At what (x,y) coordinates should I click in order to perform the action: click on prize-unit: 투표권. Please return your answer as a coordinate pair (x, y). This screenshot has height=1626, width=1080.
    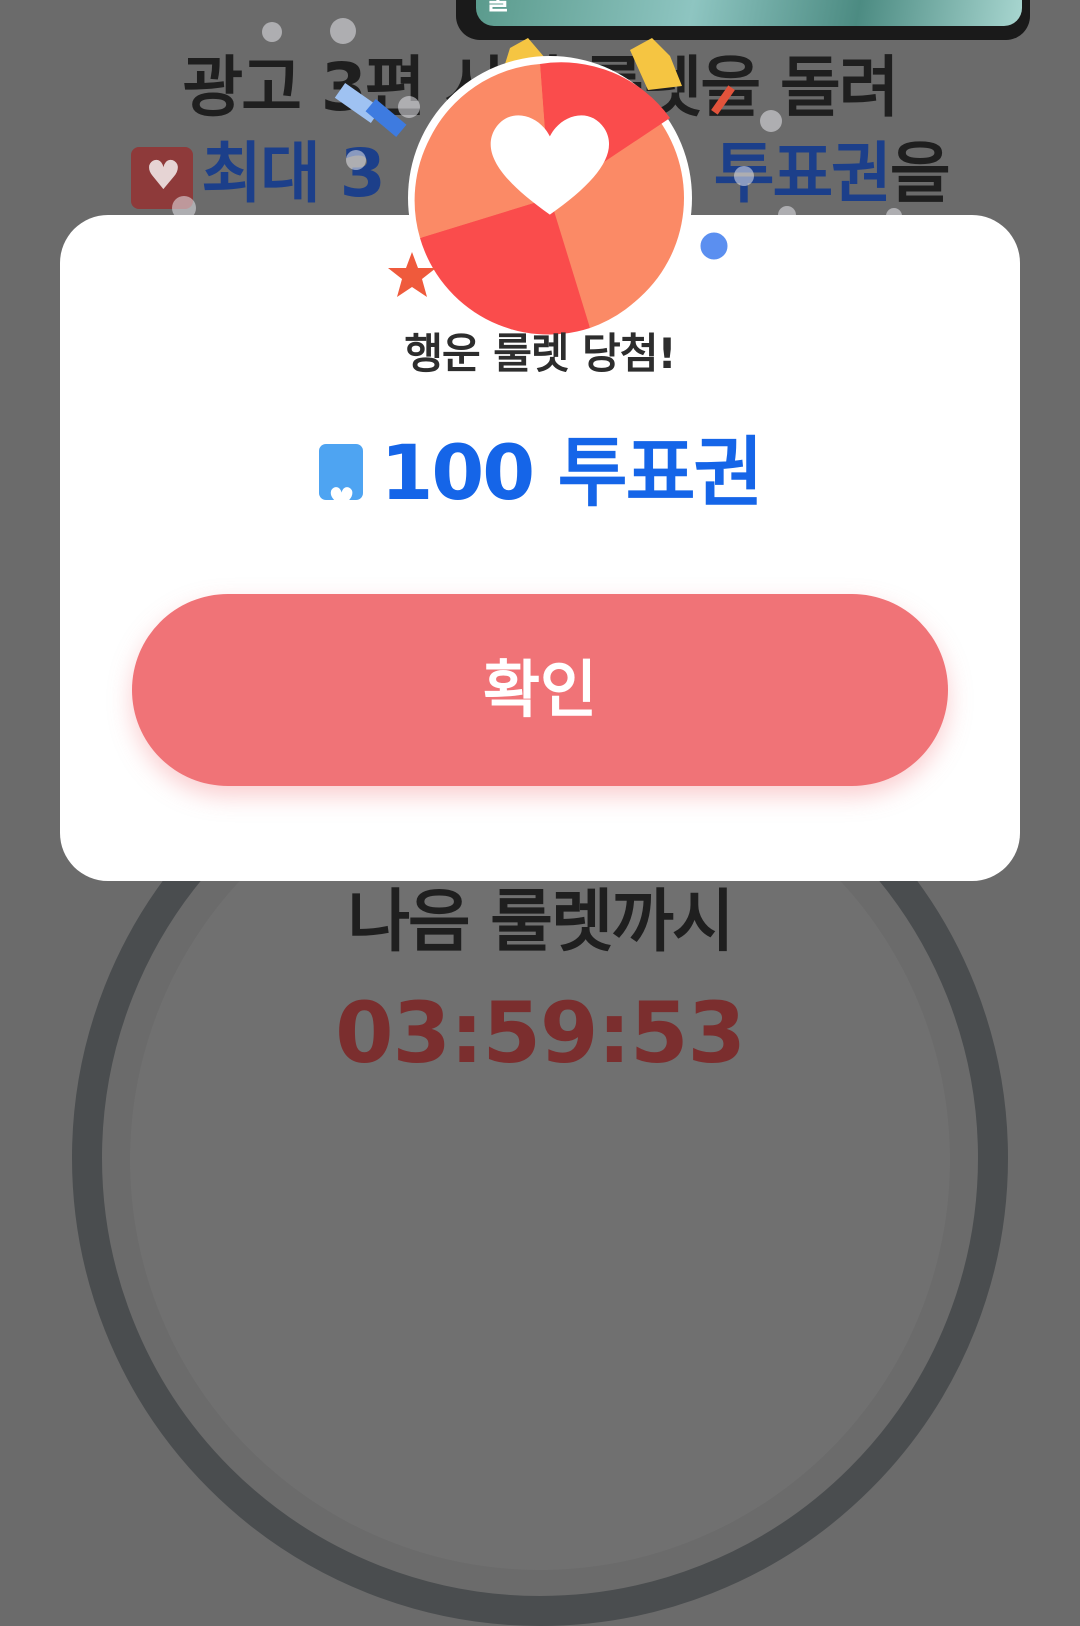
    Looking at the image, I should click on (660, 472).